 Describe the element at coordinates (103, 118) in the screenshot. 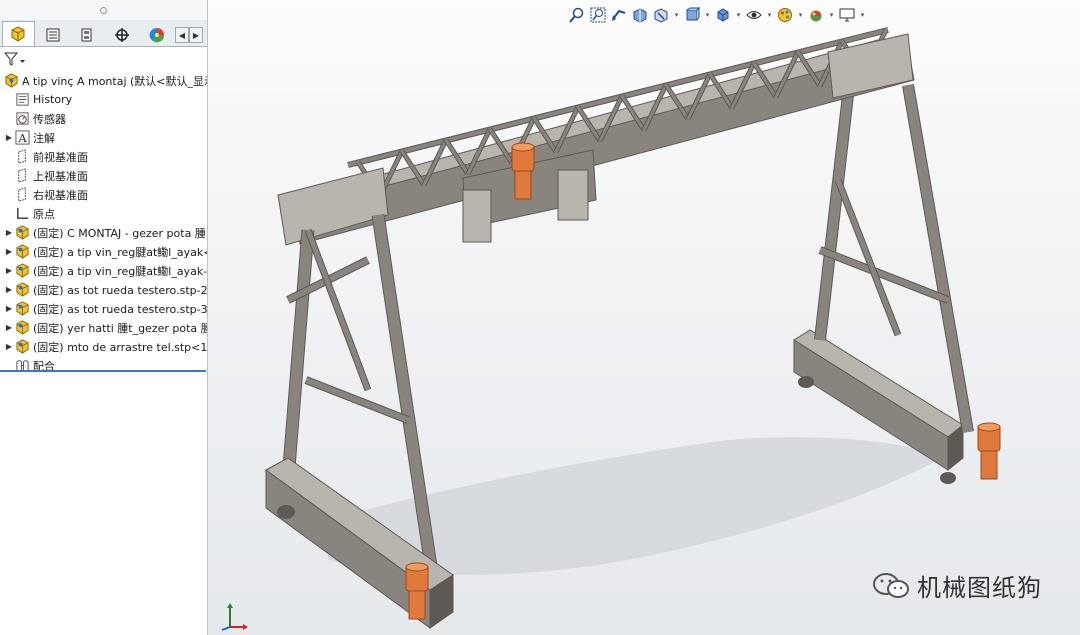

I see `tree-item: 传感器` at that location.